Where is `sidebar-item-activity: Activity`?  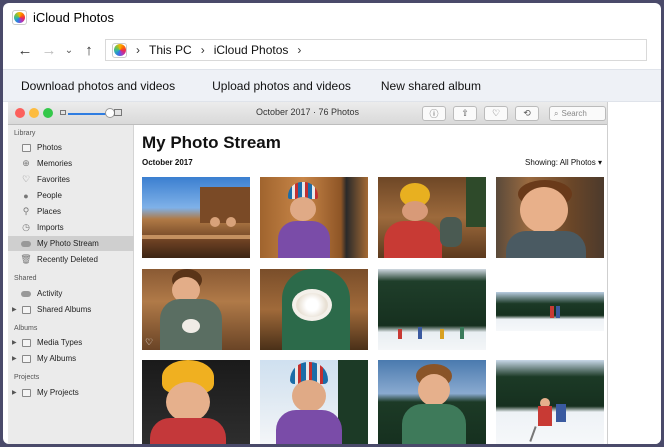 sidebar-item-activity: Activity is located at coordinates (71, 293).